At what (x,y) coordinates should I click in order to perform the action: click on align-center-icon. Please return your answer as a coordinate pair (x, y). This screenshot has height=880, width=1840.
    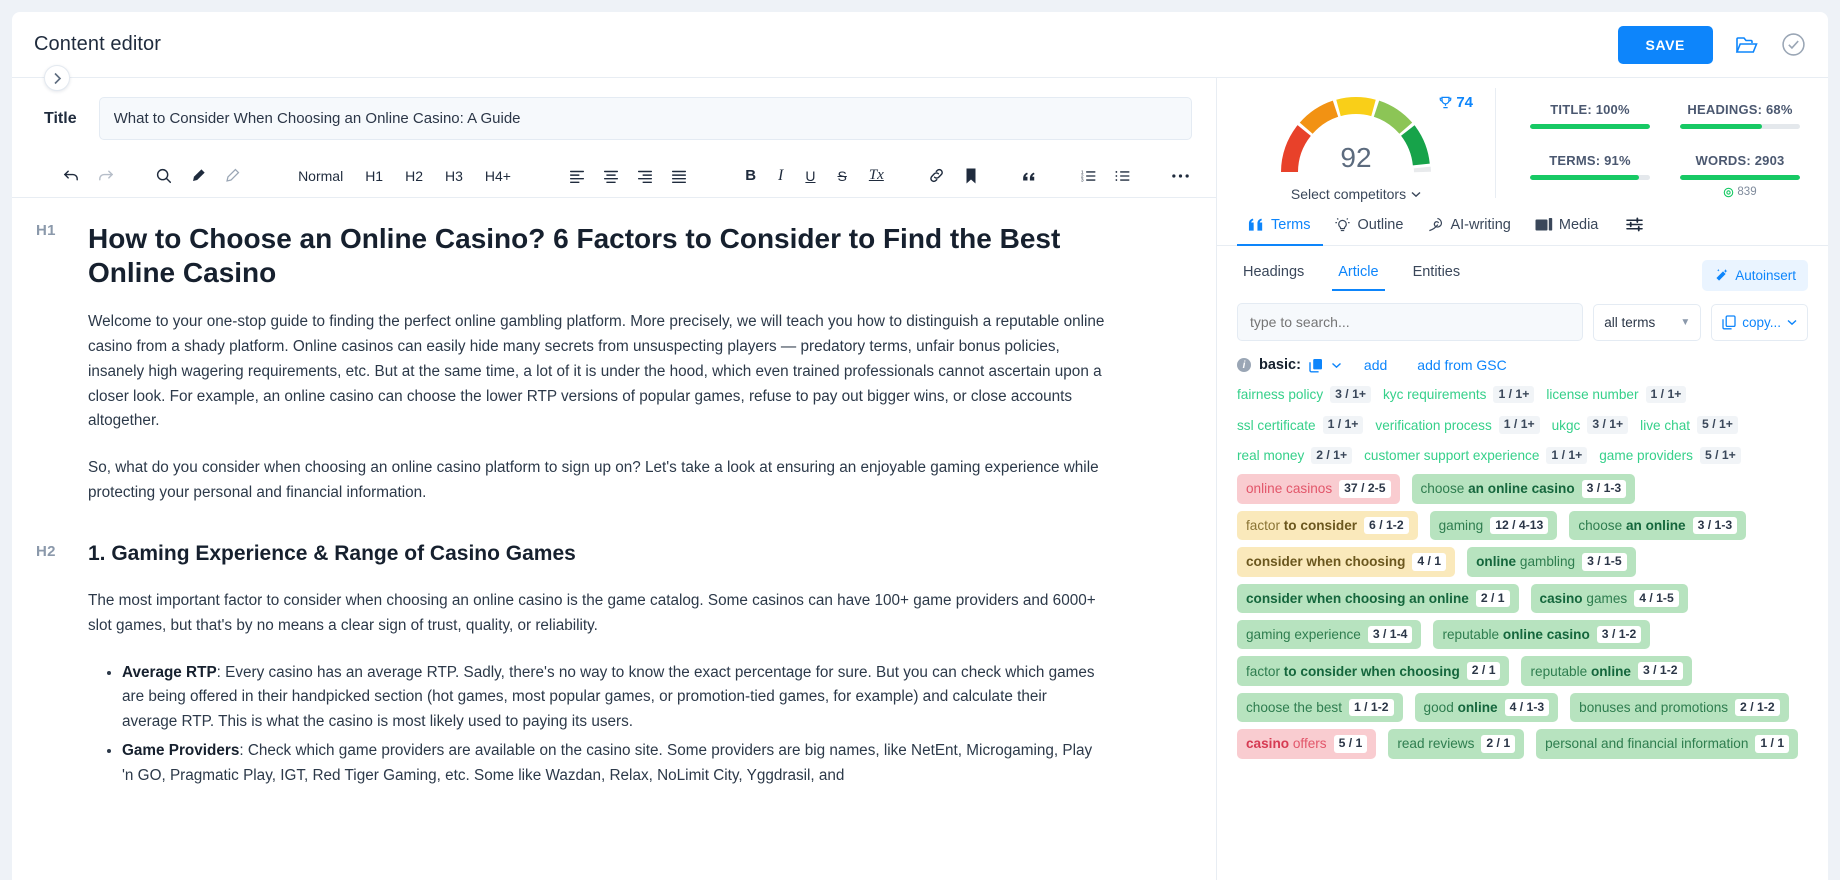
    Looking at the image, I should click on (611, 176).